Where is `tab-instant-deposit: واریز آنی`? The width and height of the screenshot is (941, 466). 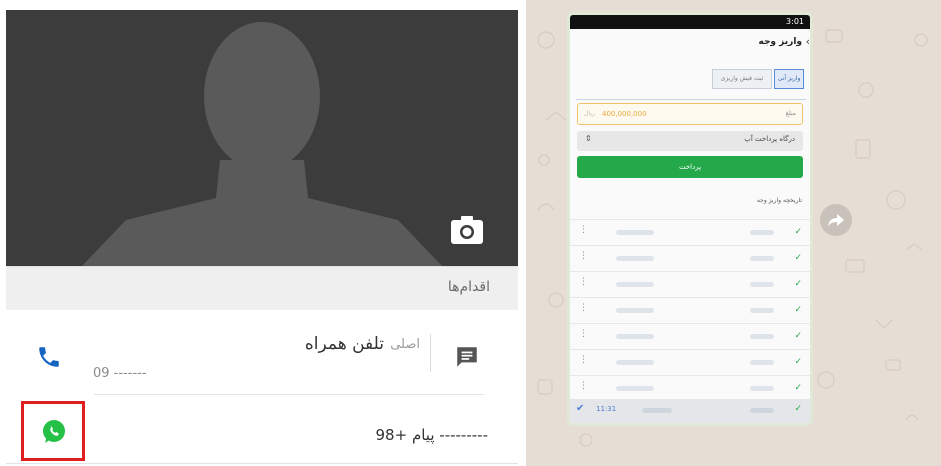
tab-instant-deposit: واریز آنی is located at coordinates (789, 79).